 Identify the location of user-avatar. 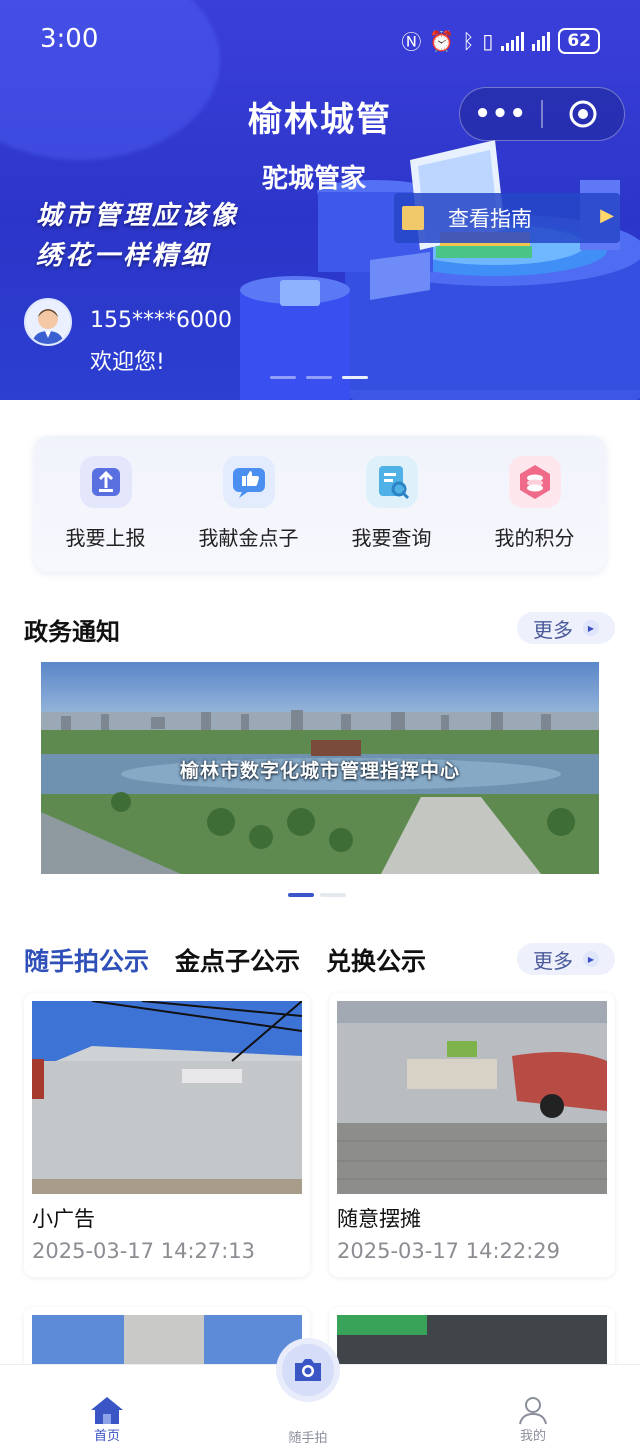
(48, 322).